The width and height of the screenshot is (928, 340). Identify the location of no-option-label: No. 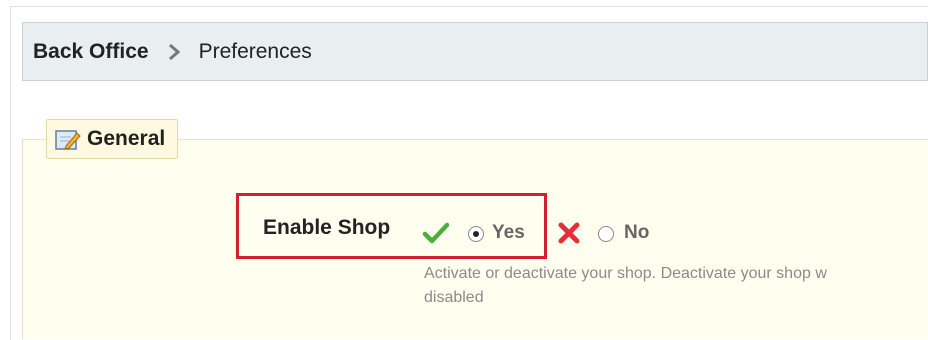
(636, 233).